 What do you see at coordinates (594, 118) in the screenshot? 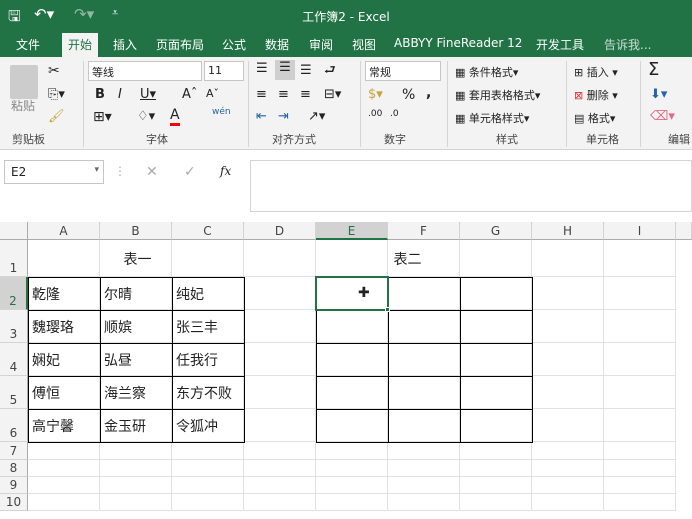
I see `format-cells-button: ▤ 格式▾` at bounding box center [594, 118].